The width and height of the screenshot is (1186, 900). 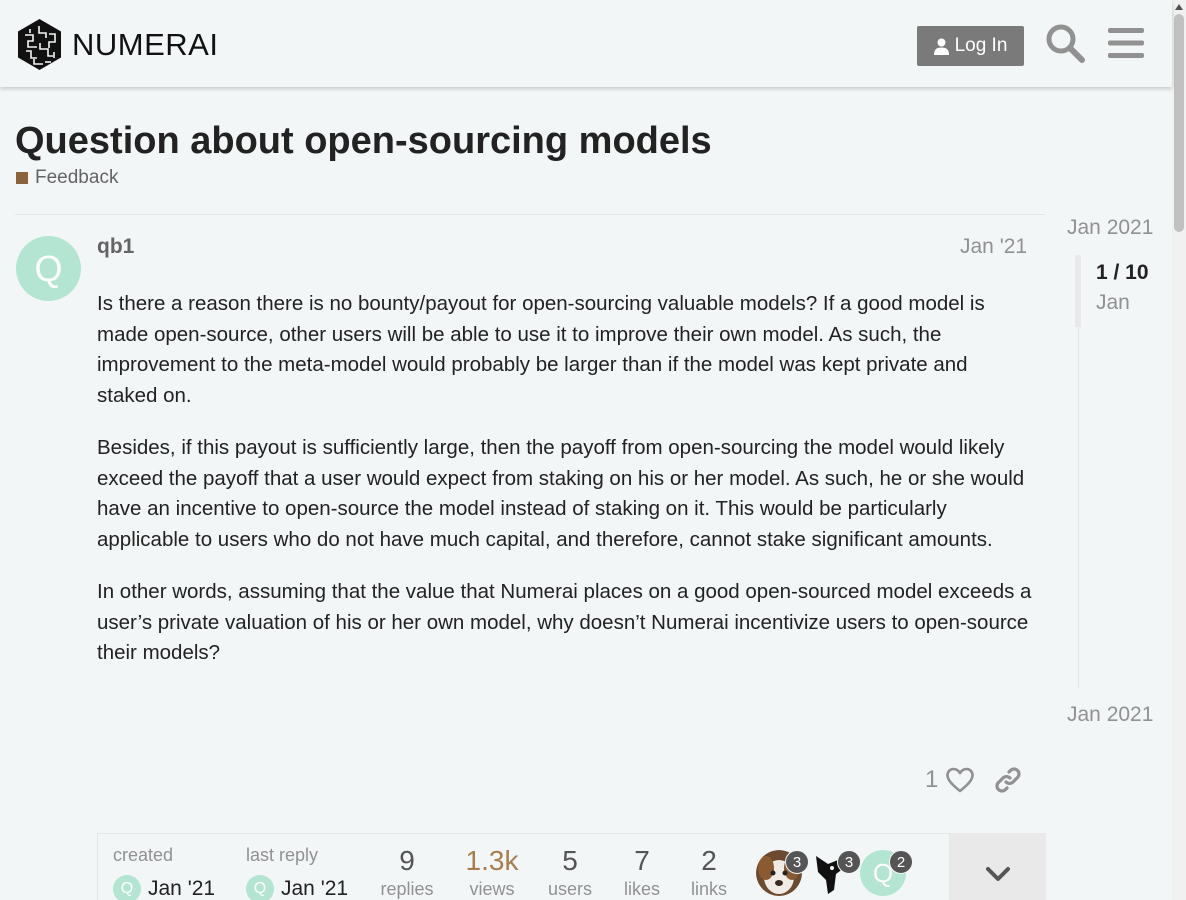 What do you see at coordinates (77, 177) in the screenshot?
I see `category-label: Feedback` at bounding box center [77, 177].